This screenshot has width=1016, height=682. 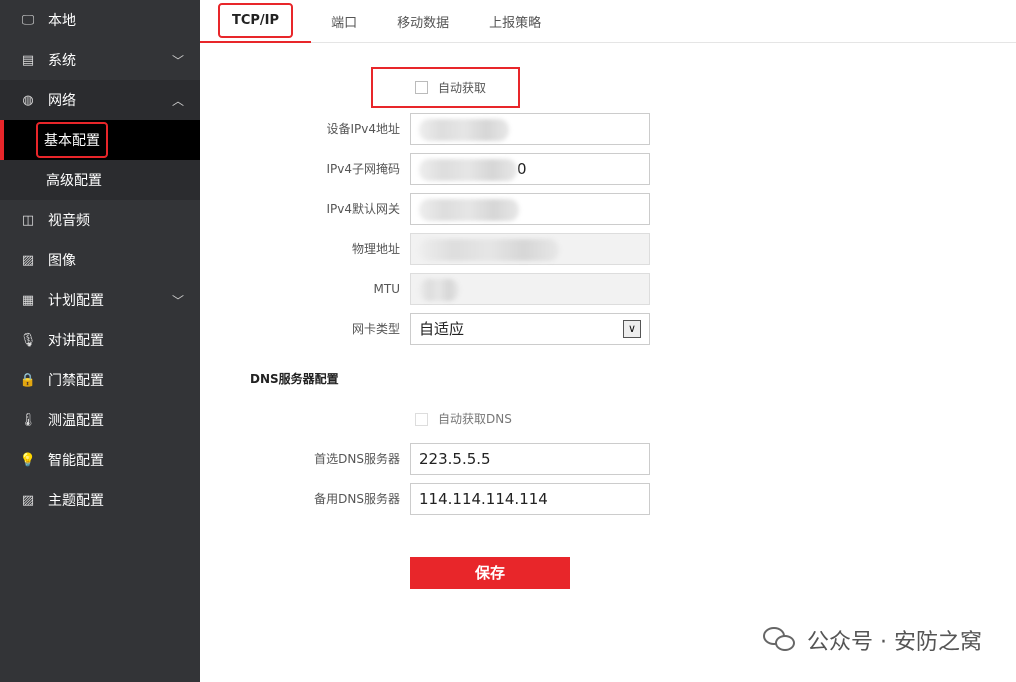 I want to click on lock-icon: 🔒, so click(x=28, y=380).